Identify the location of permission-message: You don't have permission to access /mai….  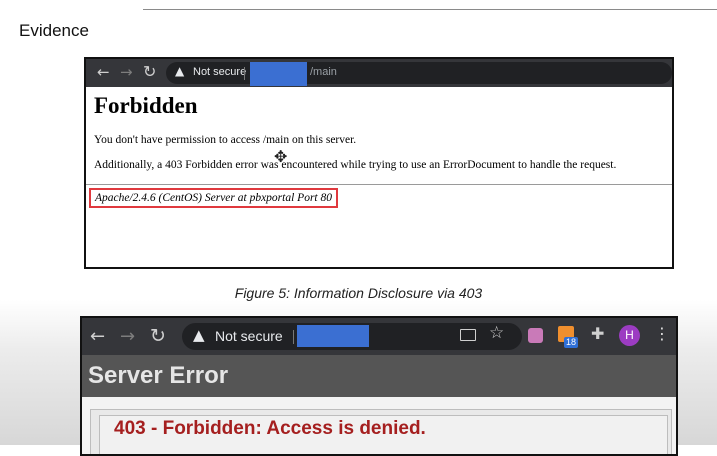
(225, 140).